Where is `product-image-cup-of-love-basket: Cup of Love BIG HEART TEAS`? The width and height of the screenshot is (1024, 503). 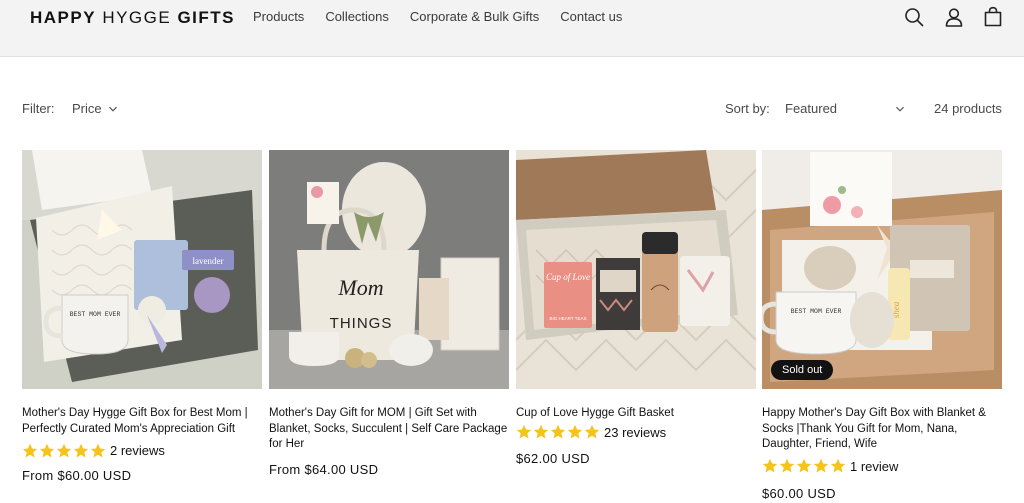 product-image-cup-of-love-basket: Cup of Love BIG HEART TEAS is located at coordinates (636, 269).